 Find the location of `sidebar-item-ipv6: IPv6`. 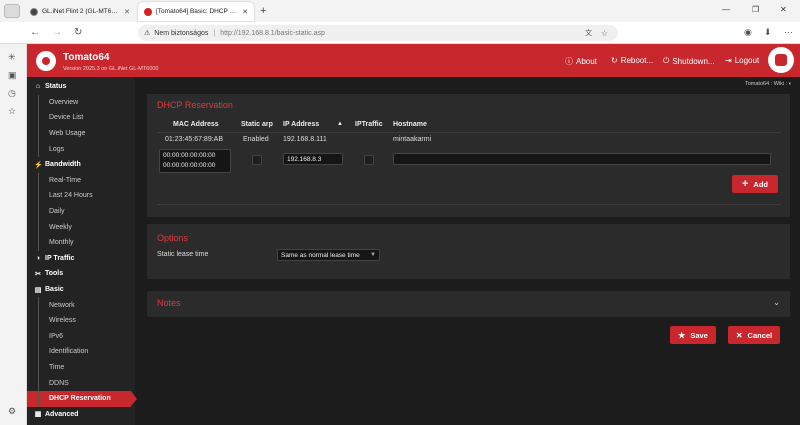

sidebar-item-ipv6: IPv6 is located at coordinates (81, 336).